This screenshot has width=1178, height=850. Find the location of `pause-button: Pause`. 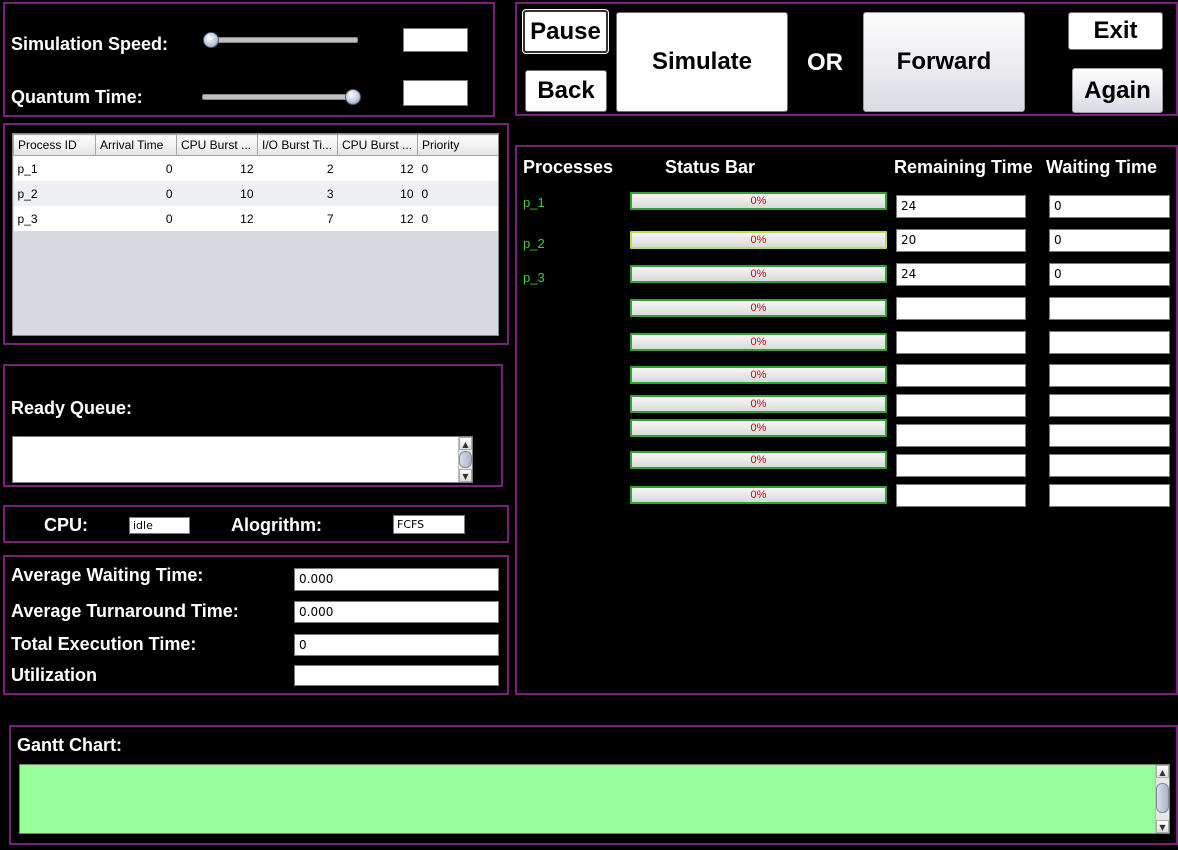

pause-button: Pause is located at coordinates (565, 31).